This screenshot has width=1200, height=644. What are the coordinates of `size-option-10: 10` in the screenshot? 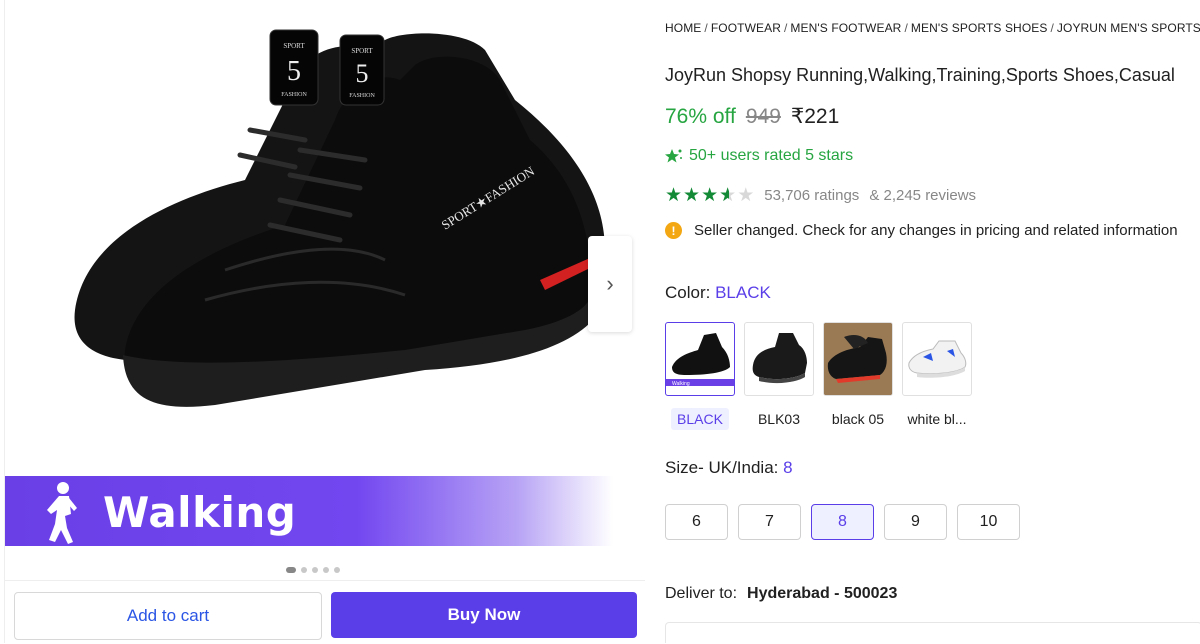 It's located at (988, 522).